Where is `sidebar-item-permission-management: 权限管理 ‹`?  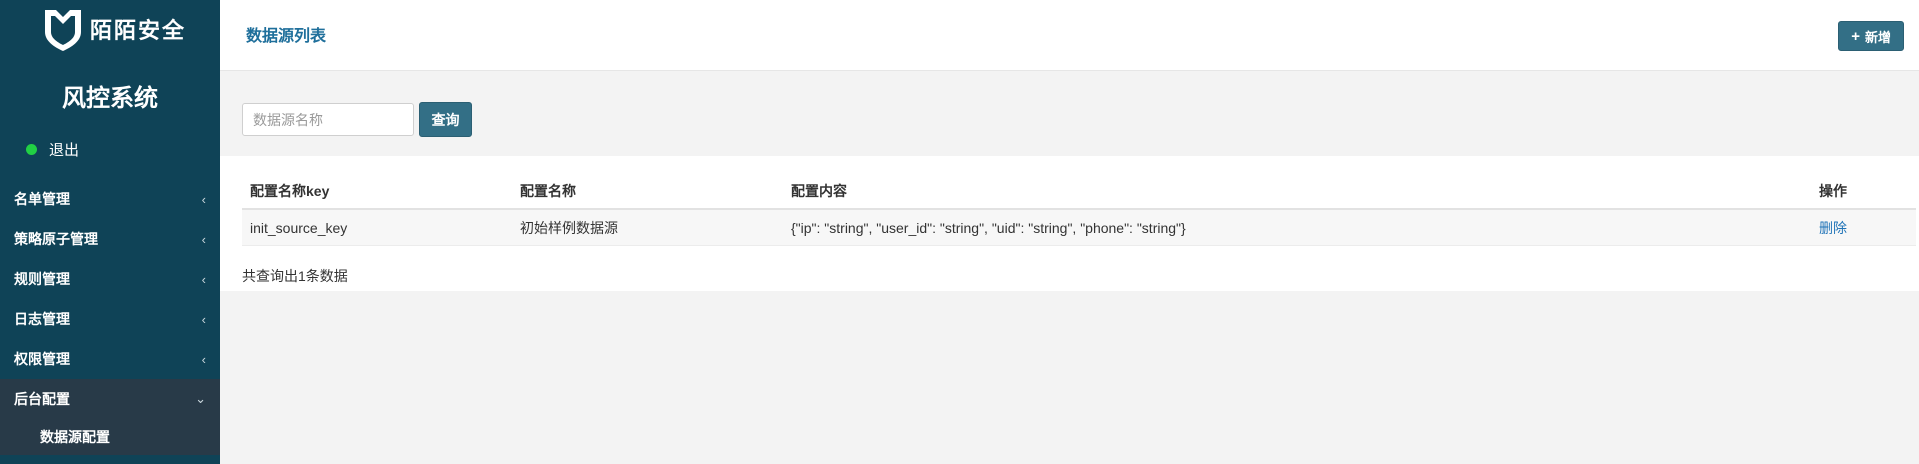
sidebar-item-permission-management: 权限管理 ‹ is located at coordinates (110, 359).